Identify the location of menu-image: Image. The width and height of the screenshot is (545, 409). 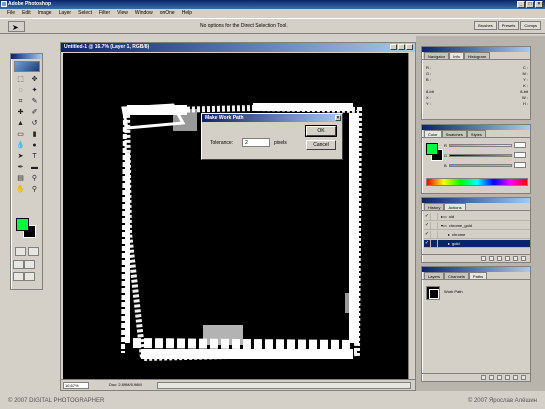
(45, 13).